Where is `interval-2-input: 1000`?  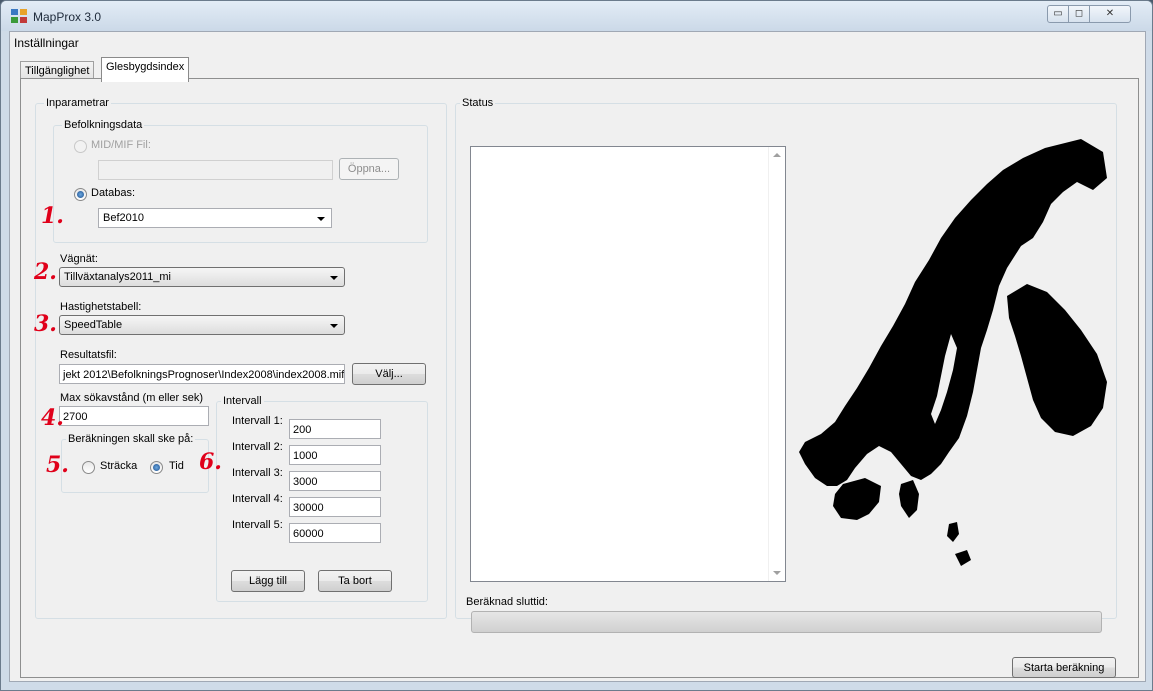 interval-2-input: 1000 is located at coordinates (335, 455).